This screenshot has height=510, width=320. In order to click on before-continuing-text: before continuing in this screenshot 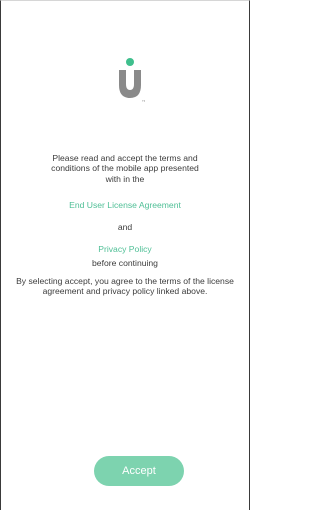, I will do `click(125, 263)`.